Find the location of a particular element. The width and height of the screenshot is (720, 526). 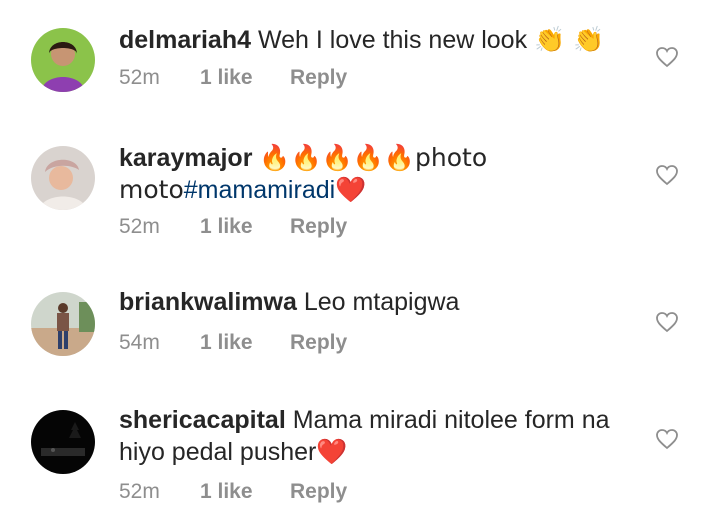

comment-username: delmariah4 is located at coordinates (185, 40).